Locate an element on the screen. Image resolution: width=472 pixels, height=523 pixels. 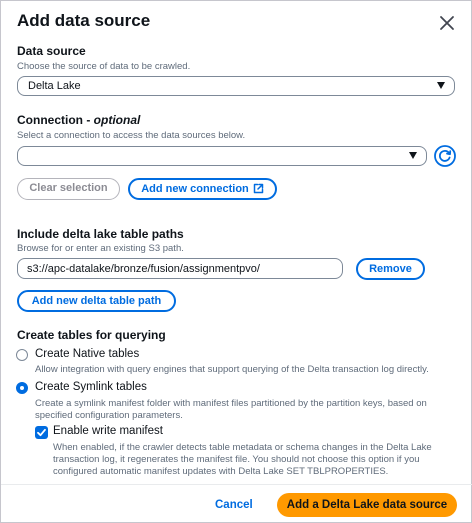
refresh-icon is located at coordinates (445, 156).